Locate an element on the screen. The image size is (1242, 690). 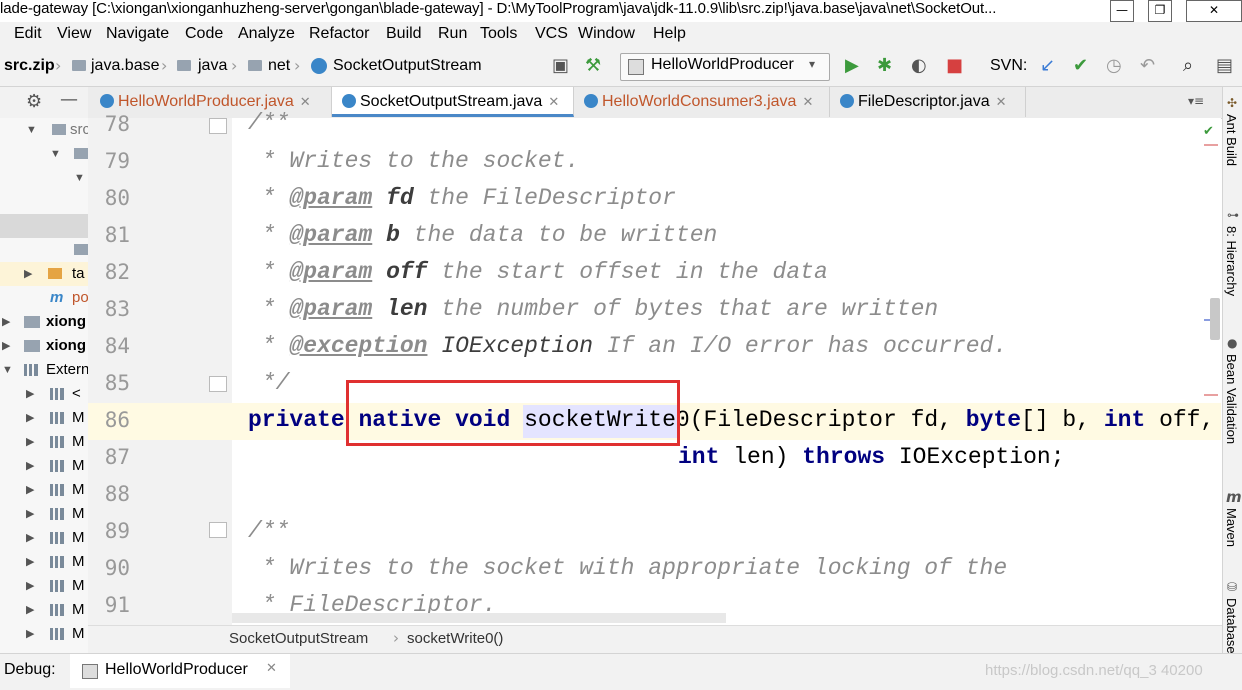
class-icon is located at coordinates (591, 101).